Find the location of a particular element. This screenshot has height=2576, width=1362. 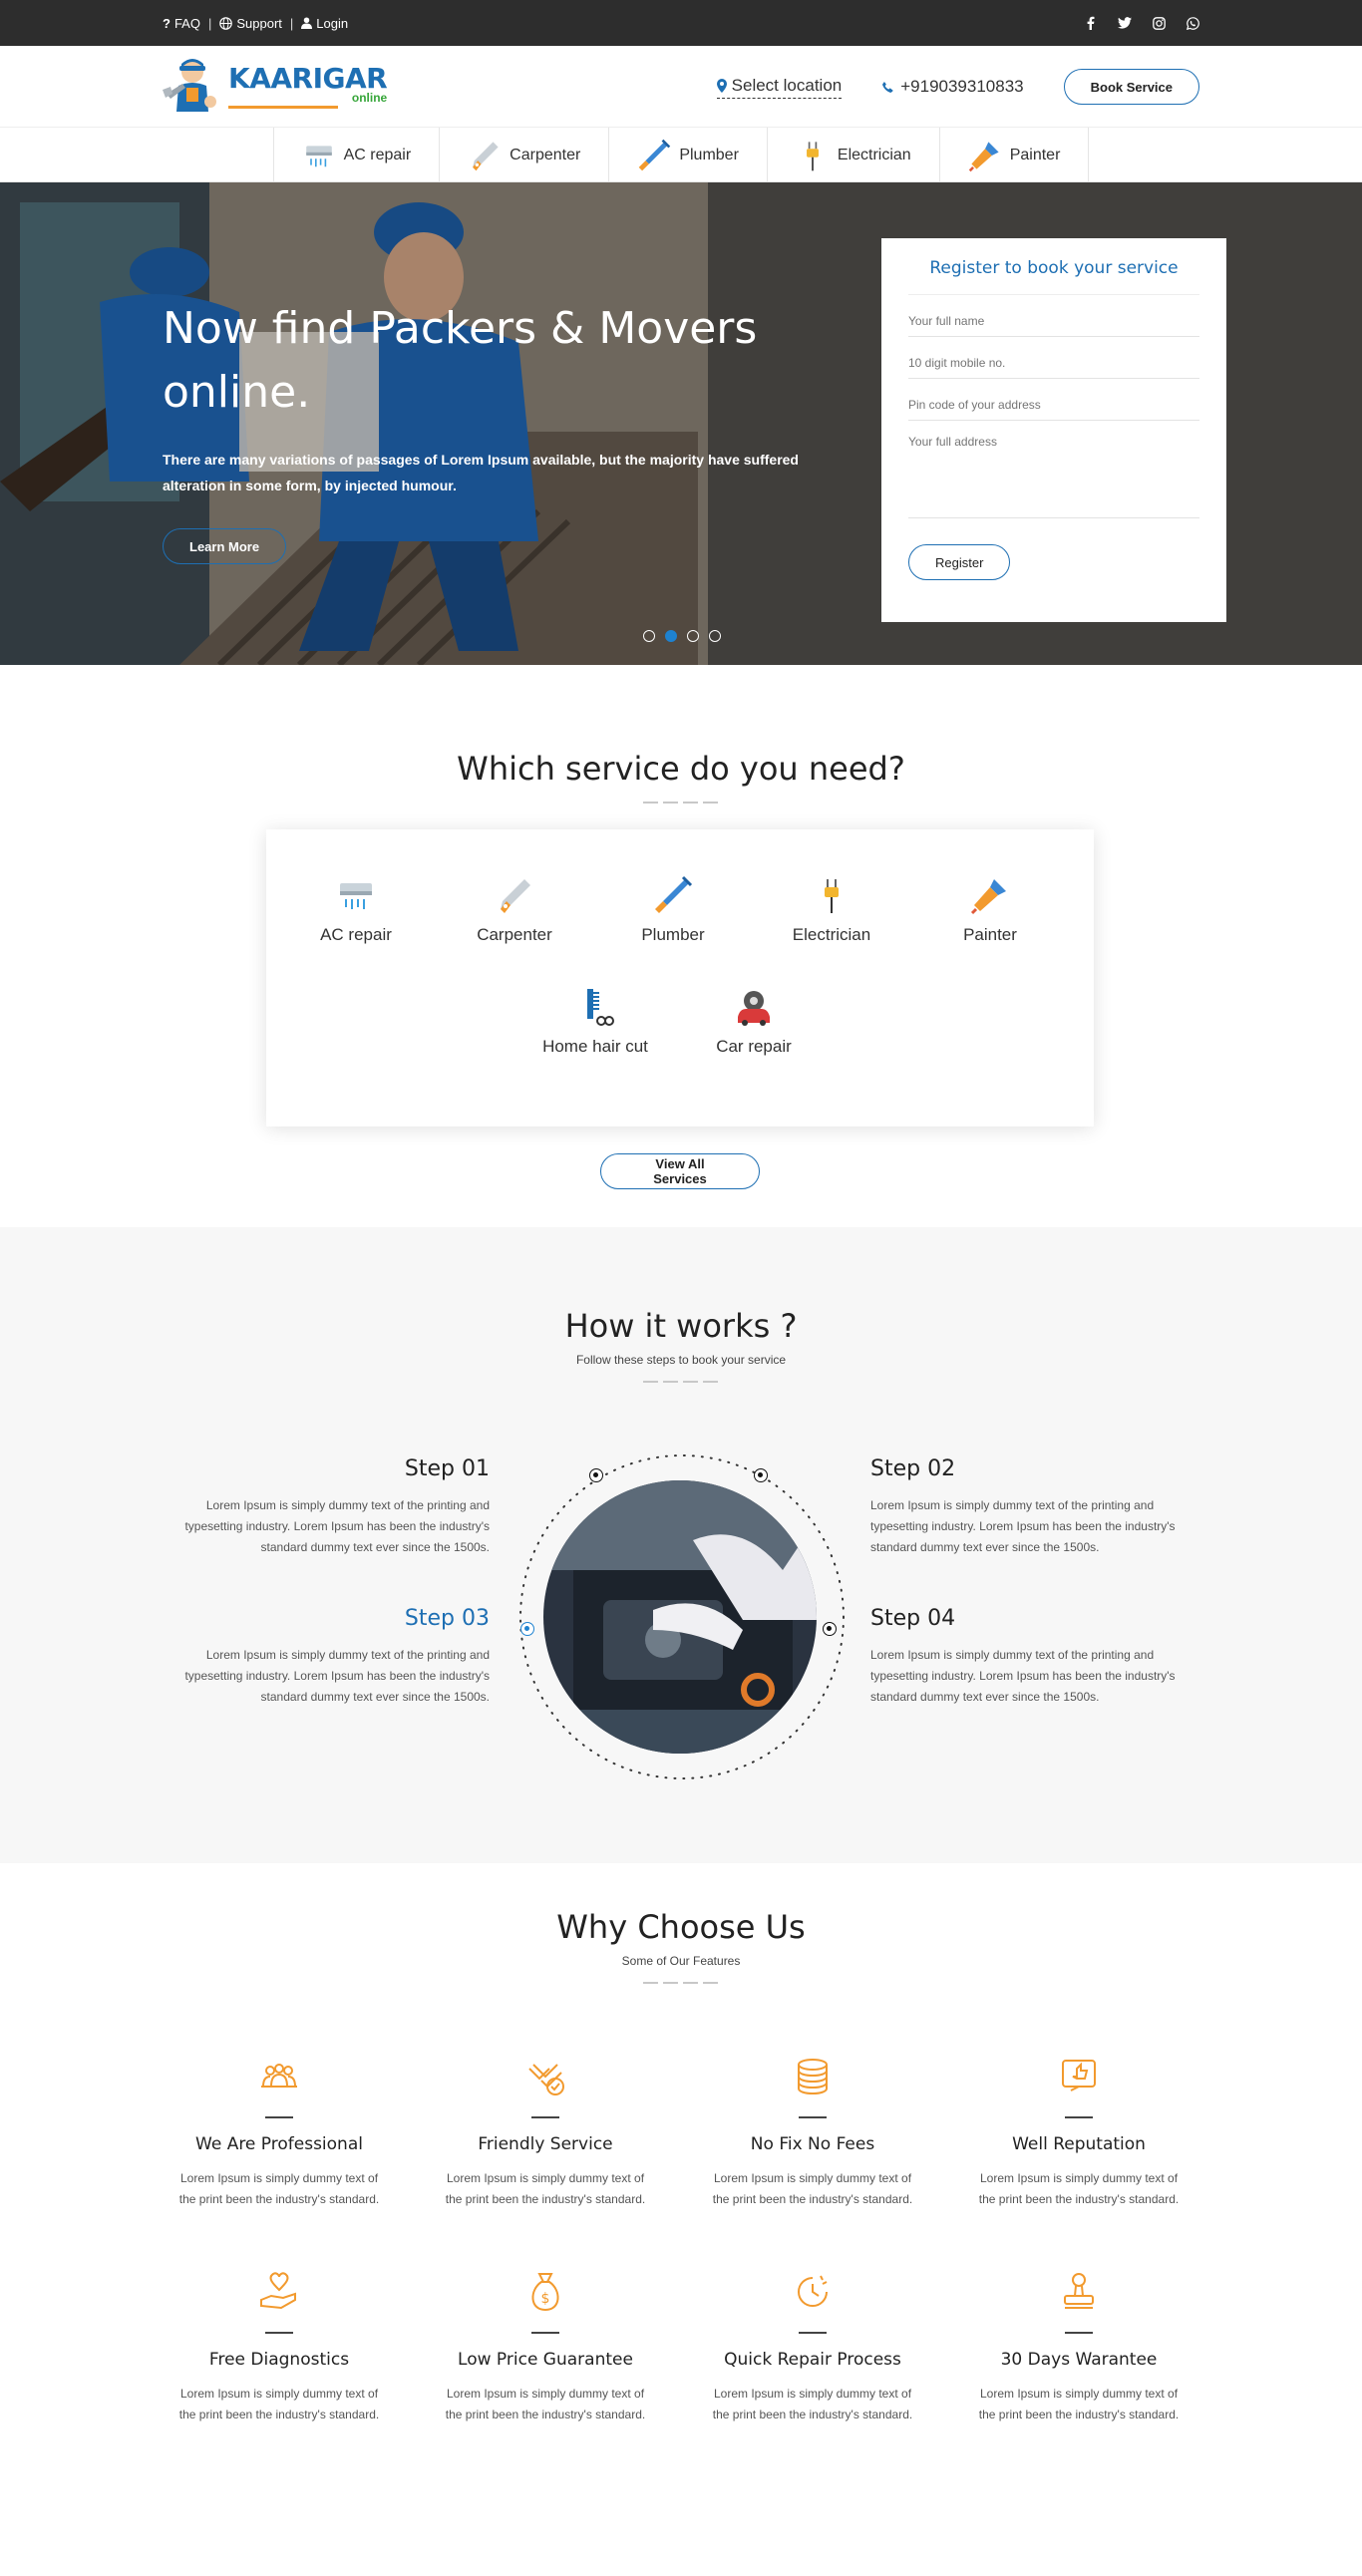

register-button: Register is located at coordinates (959, 562).